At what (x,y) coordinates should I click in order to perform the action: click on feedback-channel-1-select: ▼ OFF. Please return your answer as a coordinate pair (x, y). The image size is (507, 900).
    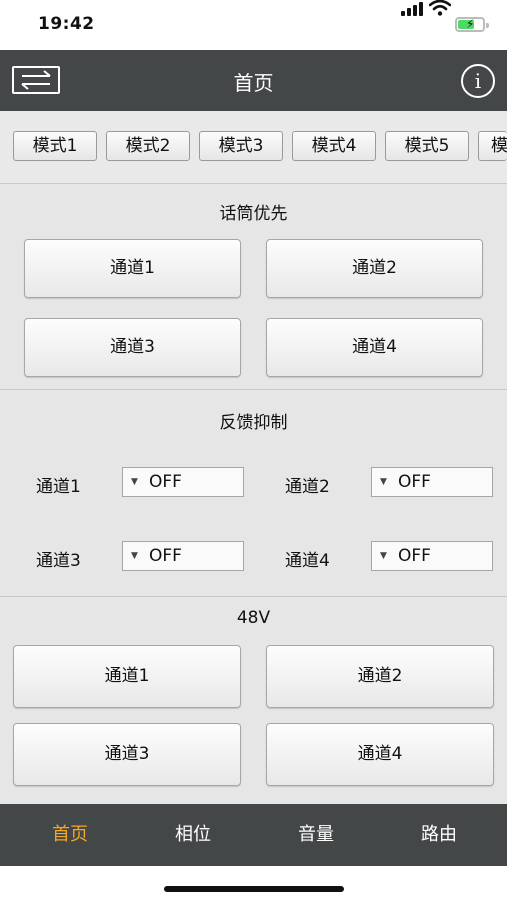
    Looking at the image, I should click on (183, 482).